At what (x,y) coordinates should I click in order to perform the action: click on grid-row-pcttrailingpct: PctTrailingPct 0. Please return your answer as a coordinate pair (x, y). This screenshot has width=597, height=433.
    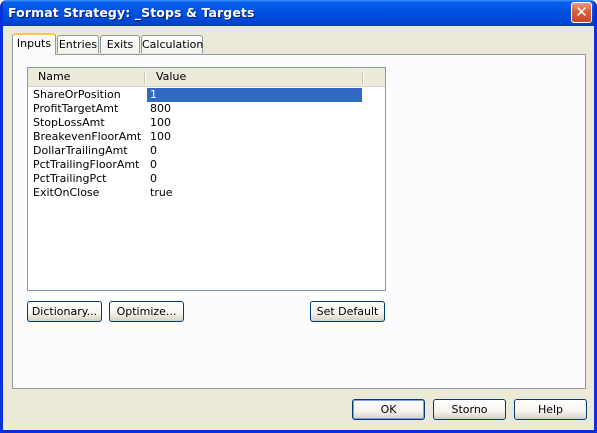
    Looking at the image, I should click on (206, 179).